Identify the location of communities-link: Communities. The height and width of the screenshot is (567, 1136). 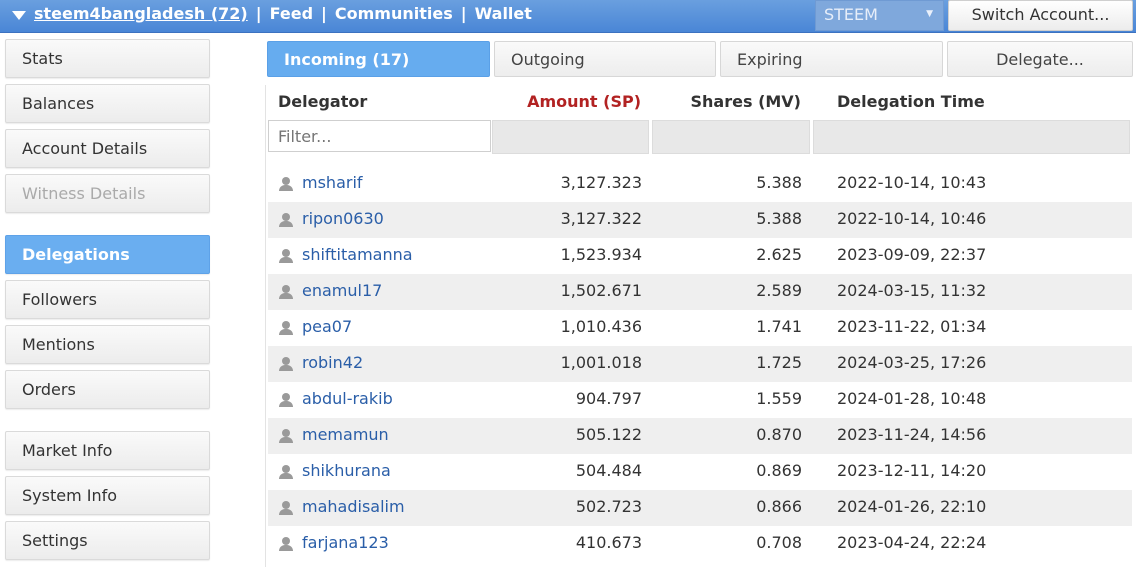
(394, 13).